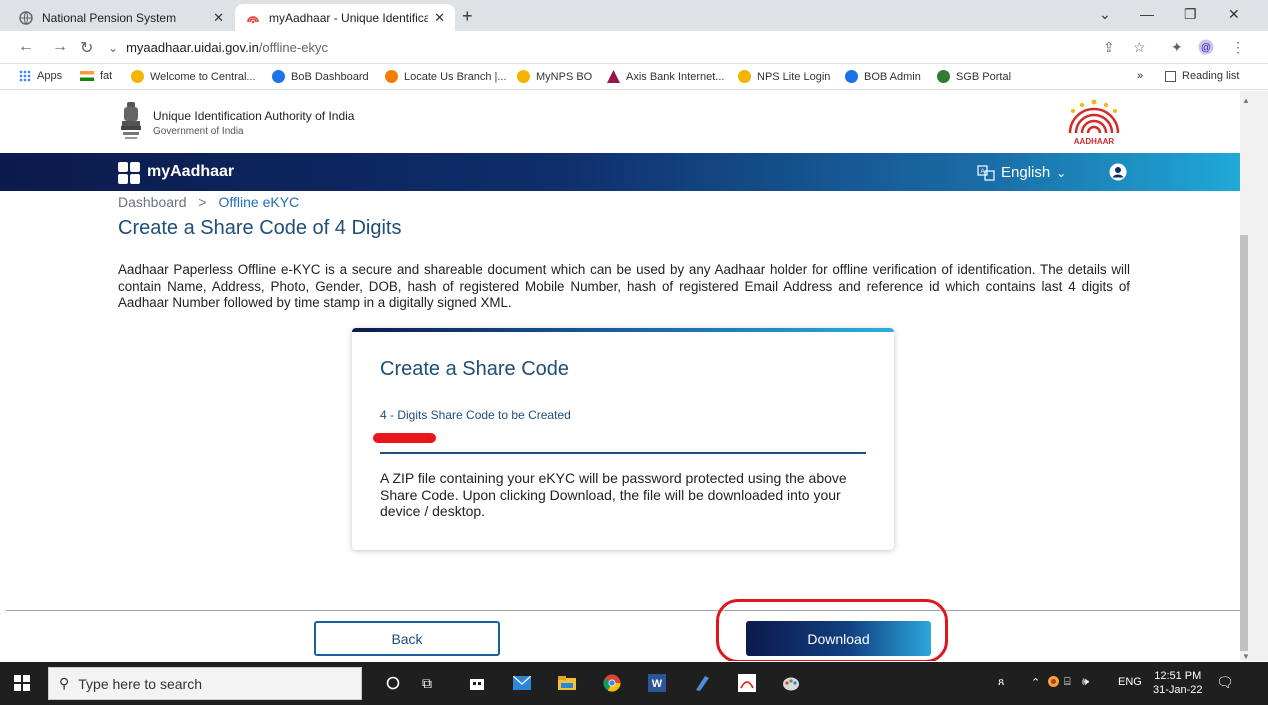 The height and width of the screenshot is (705, 1268). What do you see at coordinates (1225, 682) in the screenshot?
I see `notifications-icon: 🗨` at bounding box center [1225, 682].